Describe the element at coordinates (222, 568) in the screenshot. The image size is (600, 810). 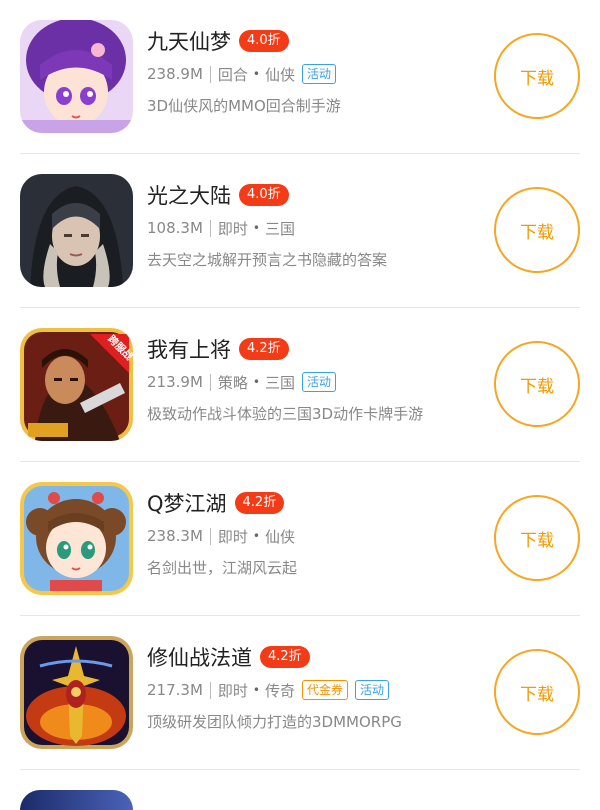
I see `app-description: 名剑出世，江湖风云起` at that location.